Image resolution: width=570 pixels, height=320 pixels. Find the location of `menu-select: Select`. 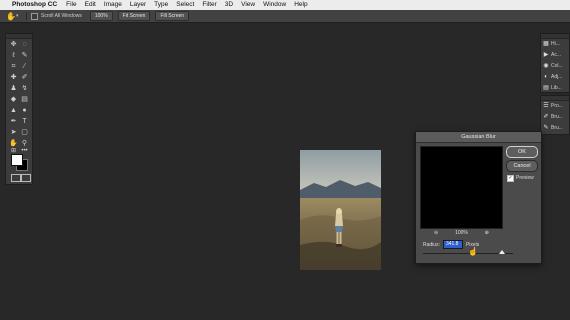

menu-select: Select is located at coordinates (185, 5).